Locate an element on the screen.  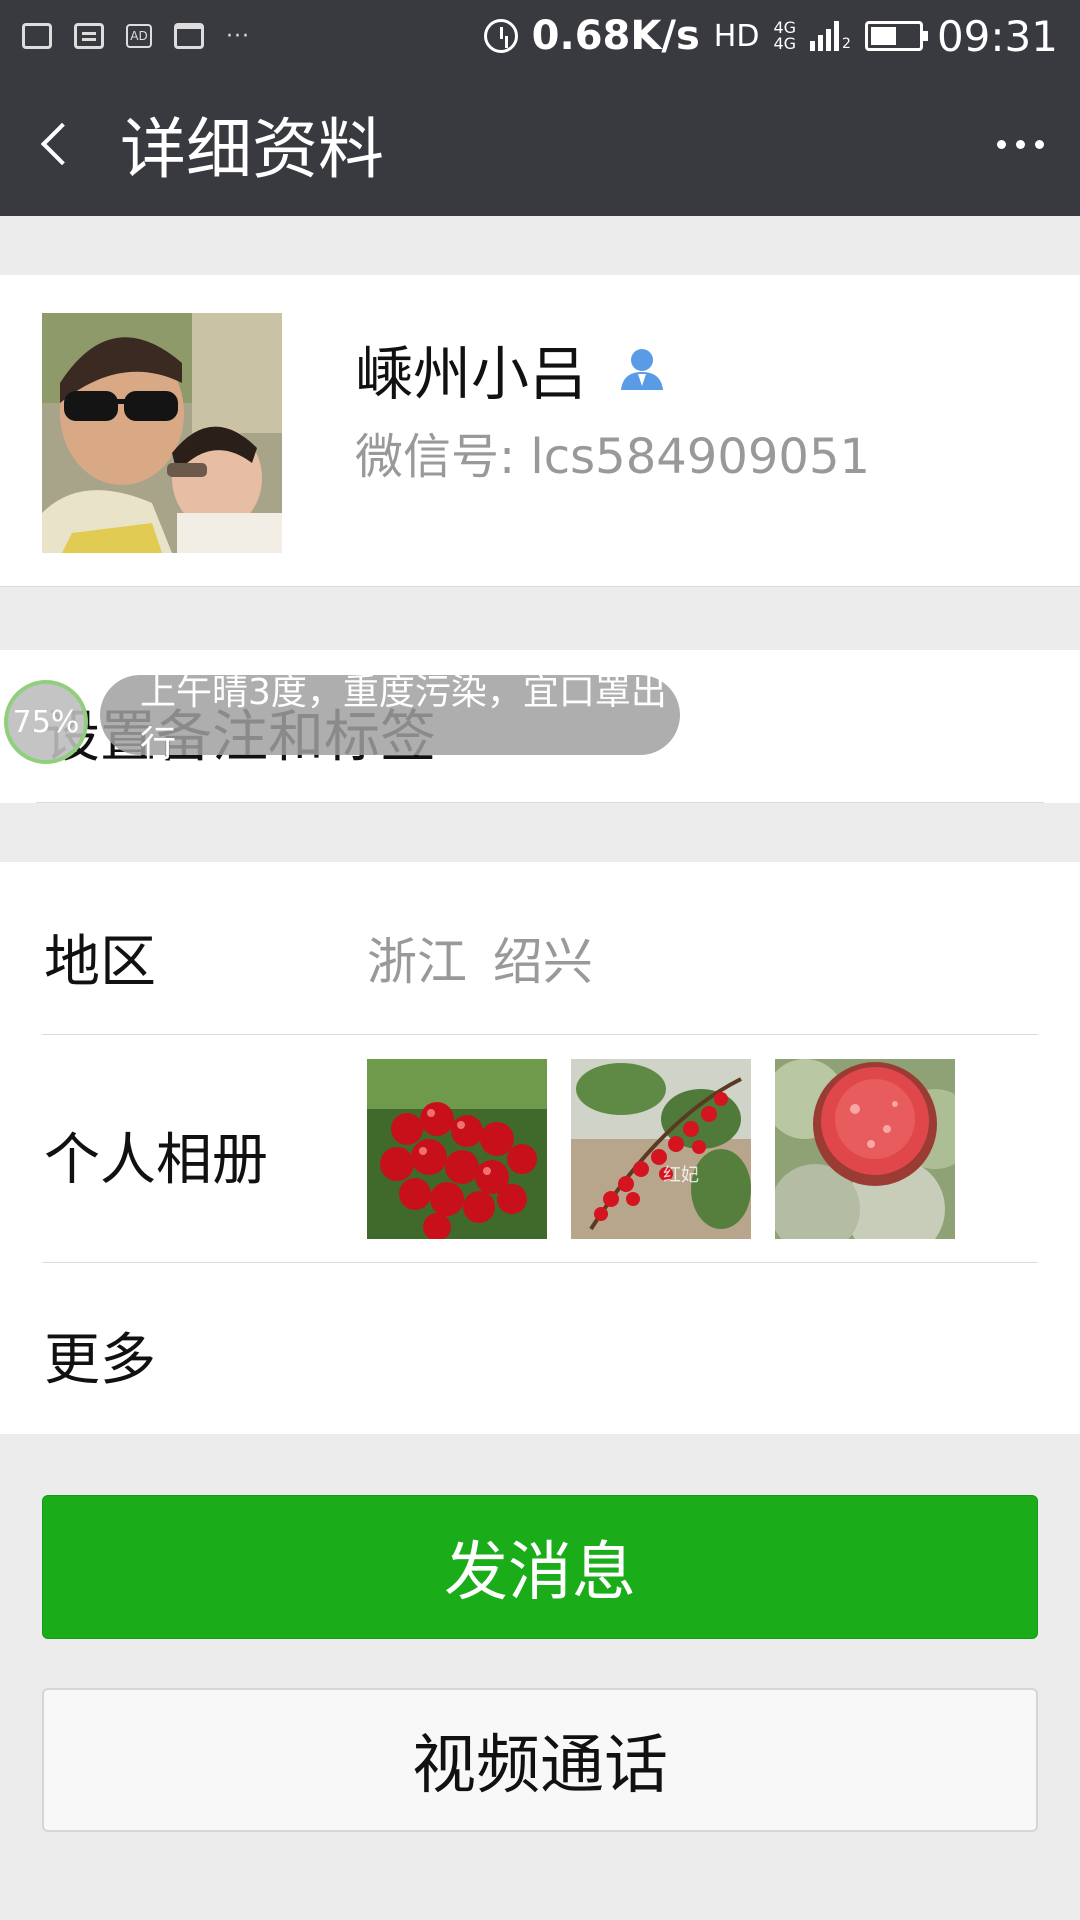
region-value: 浙江 绍兴 is located at coordinates (480, 962).